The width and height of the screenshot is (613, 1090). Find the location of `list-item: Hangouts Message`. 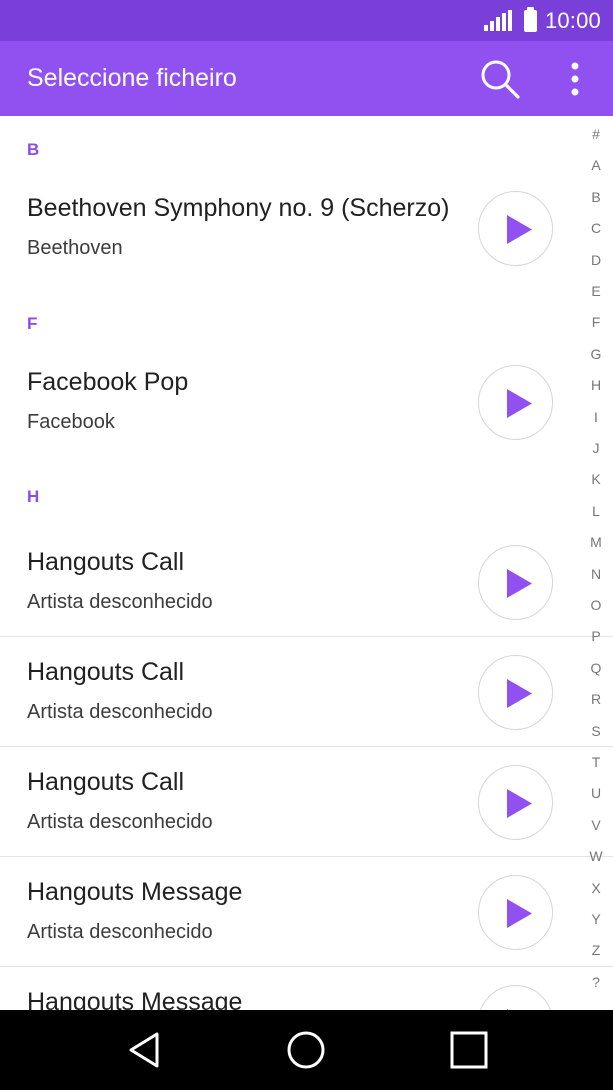

list-item: Hangouts Message is located at coordinates (306, 988).